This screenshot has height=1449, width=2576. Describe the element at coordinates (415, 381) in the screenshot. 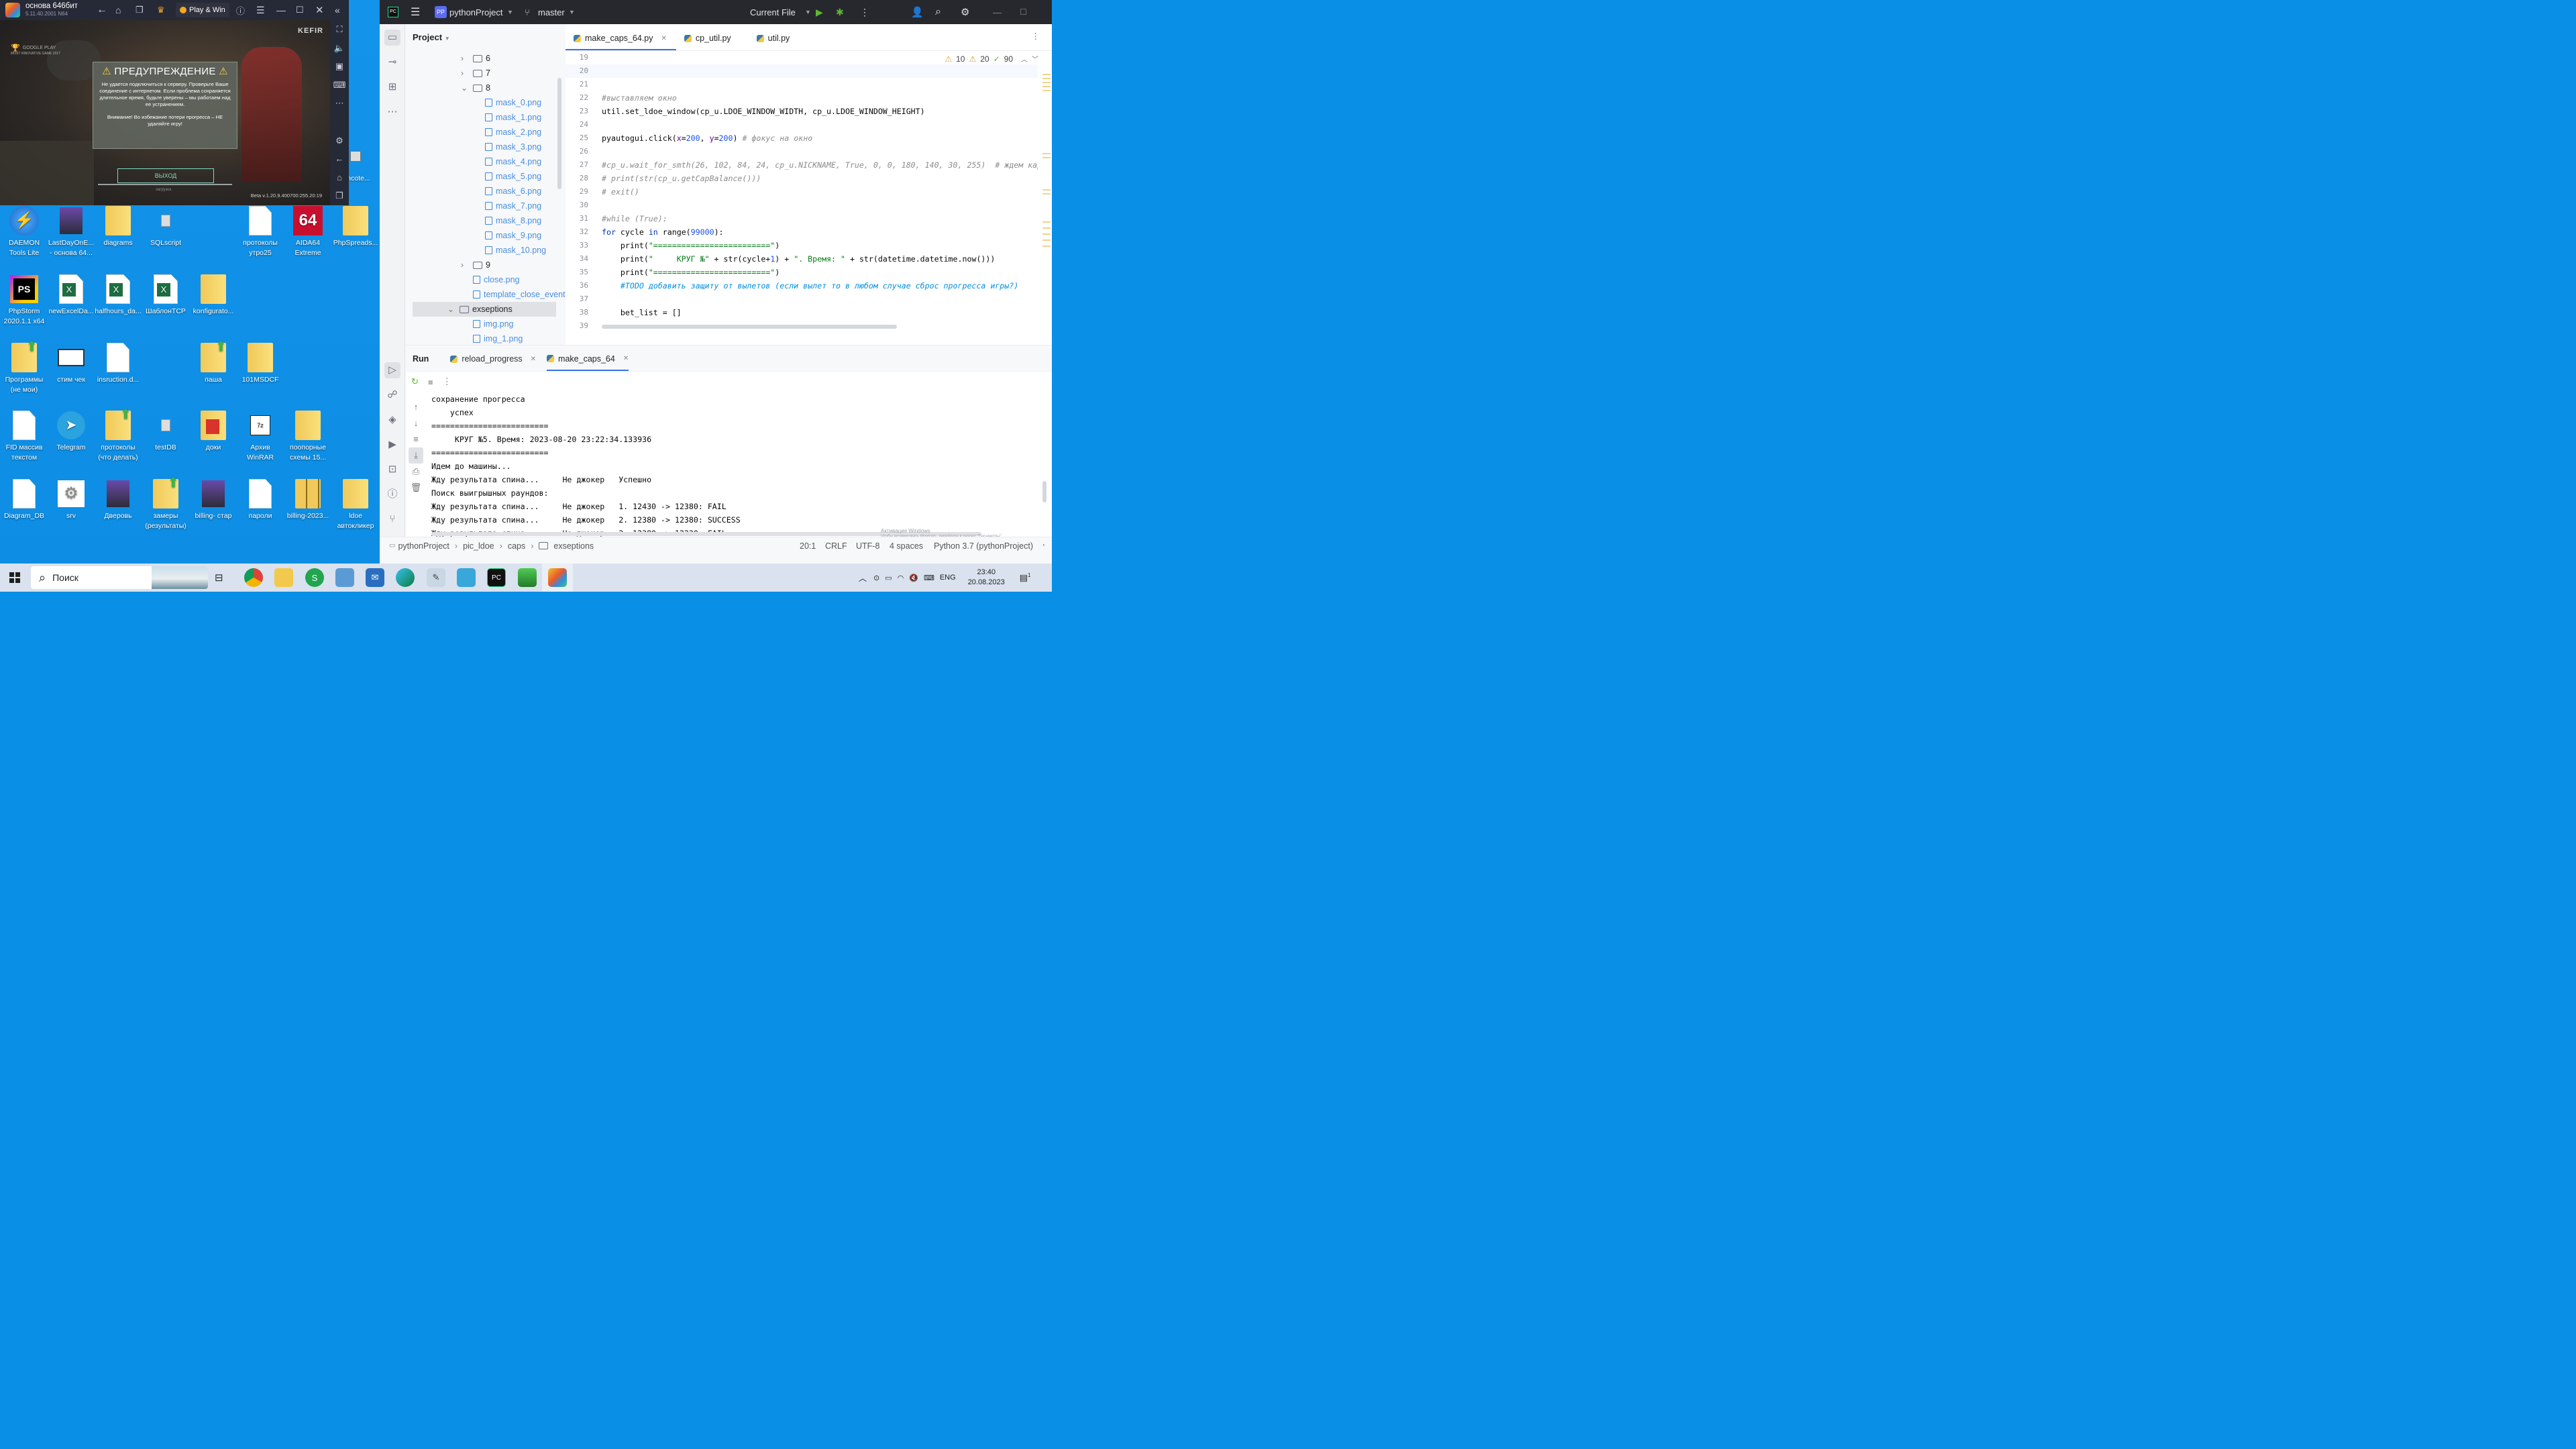

I see `rerun-icon: ↻` at that location.